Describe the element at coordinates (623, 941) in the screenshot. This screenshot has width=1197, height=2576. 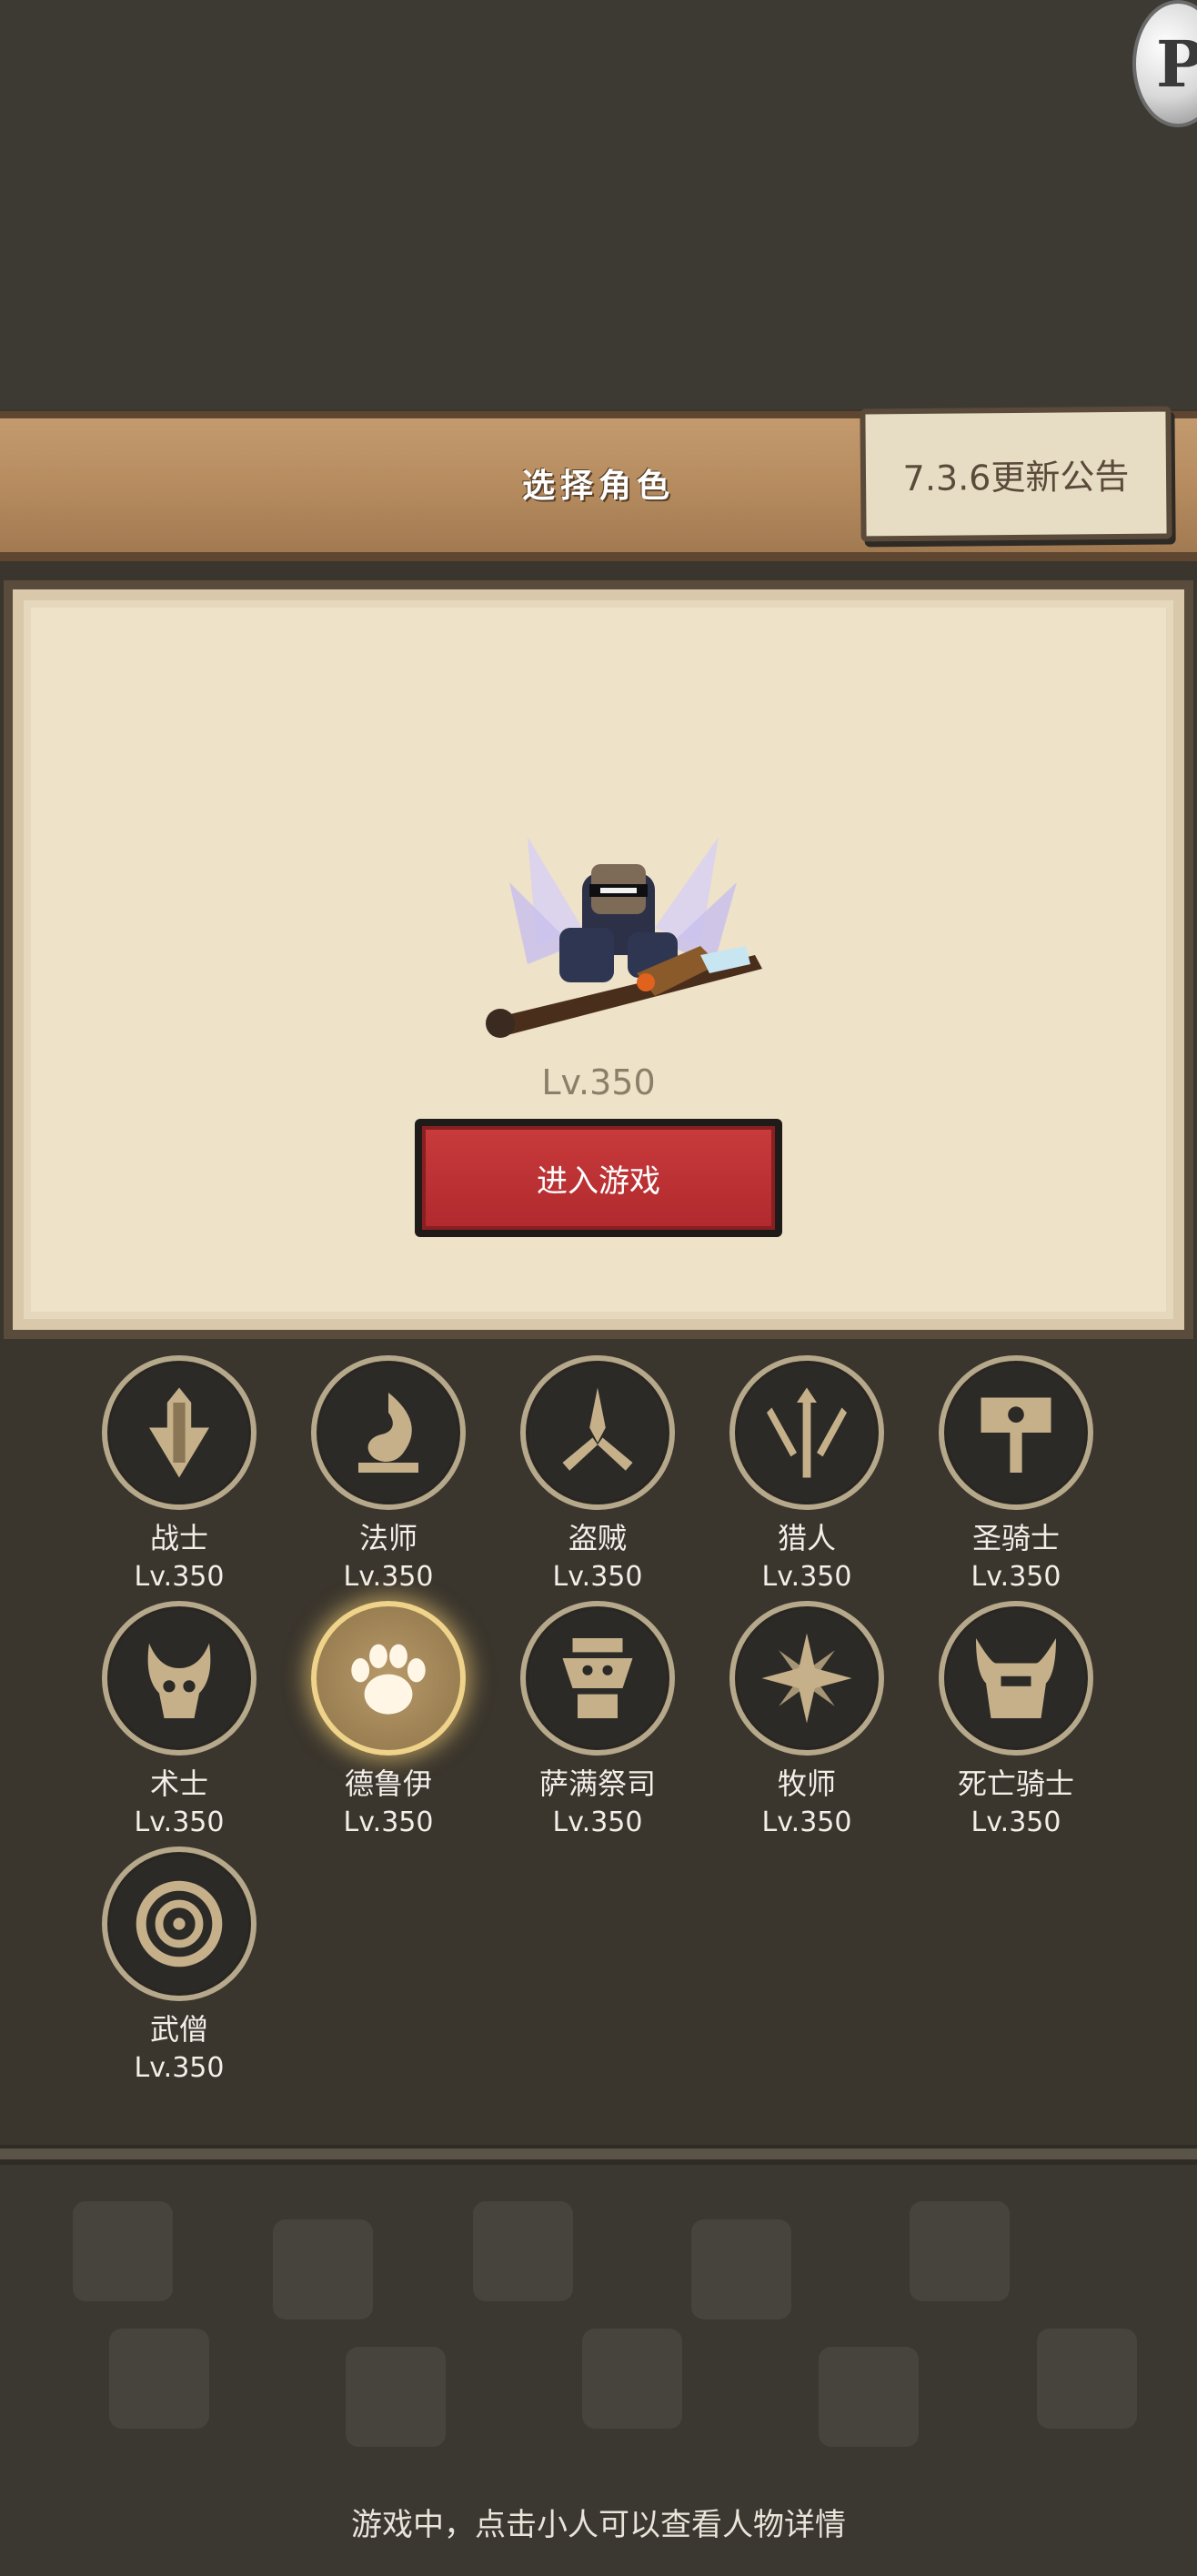
I see `character-sprite` at that location.